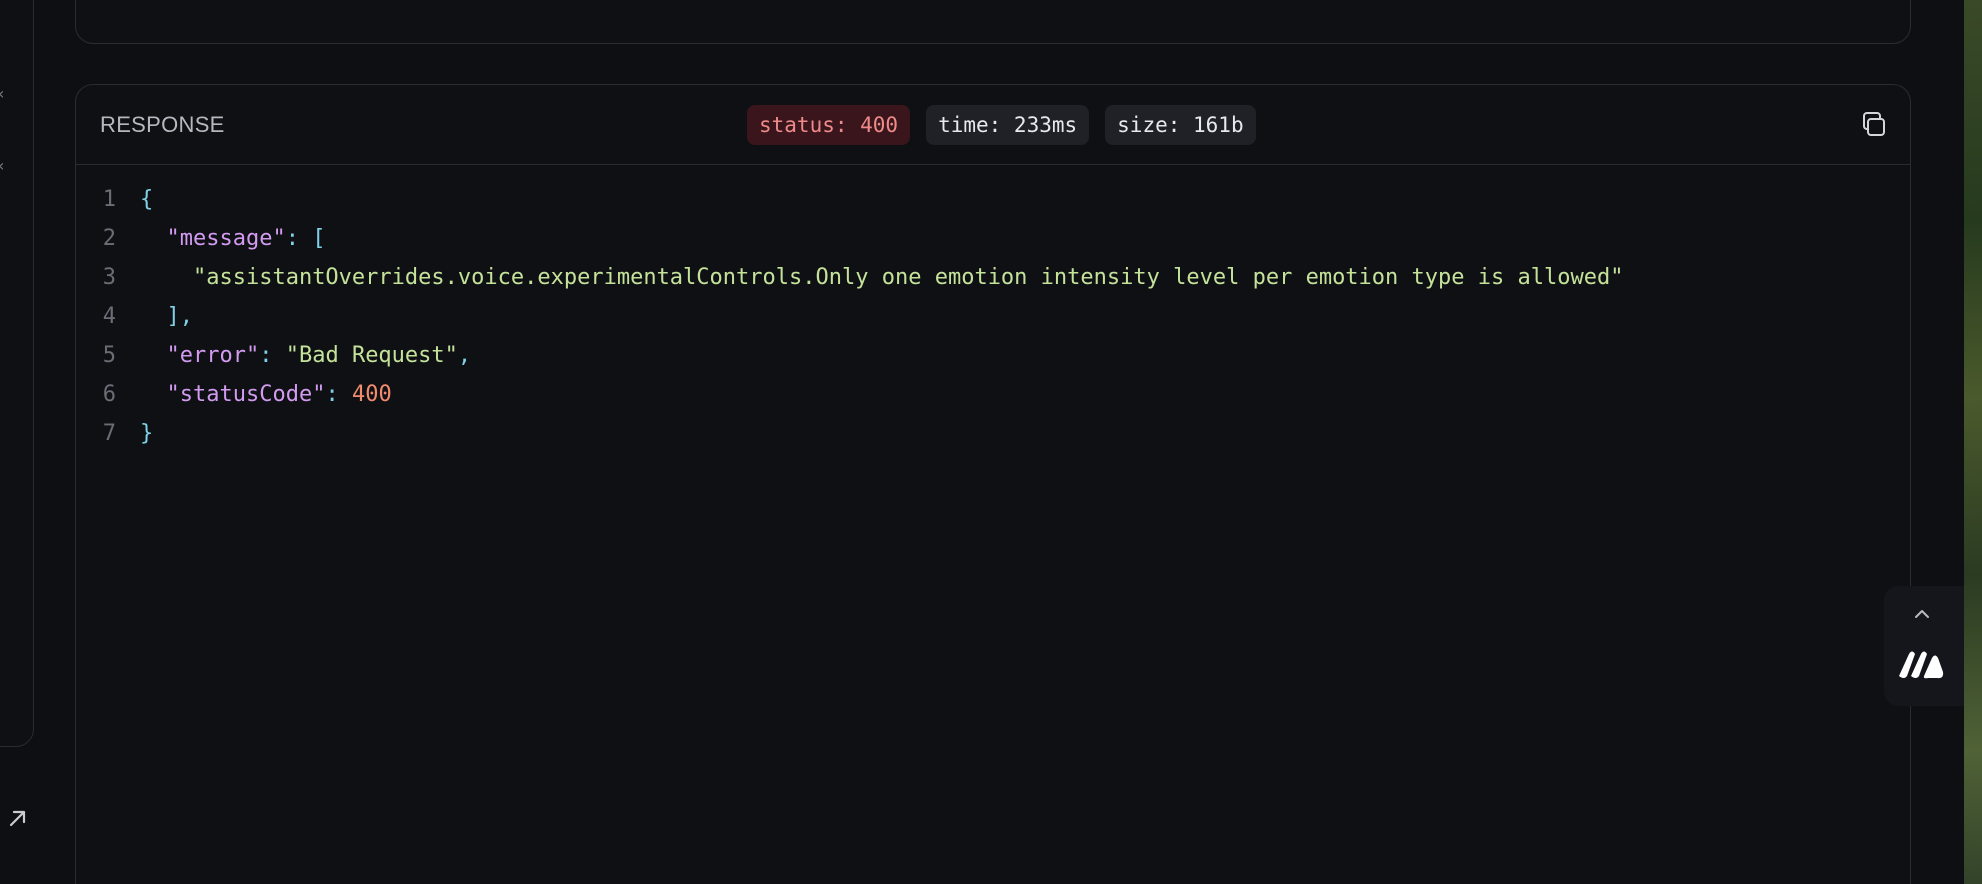  What do you see at coordinates (180, 316) in the screenshot?
I see `close-bracket: ],` at bounding box center [180, 316].